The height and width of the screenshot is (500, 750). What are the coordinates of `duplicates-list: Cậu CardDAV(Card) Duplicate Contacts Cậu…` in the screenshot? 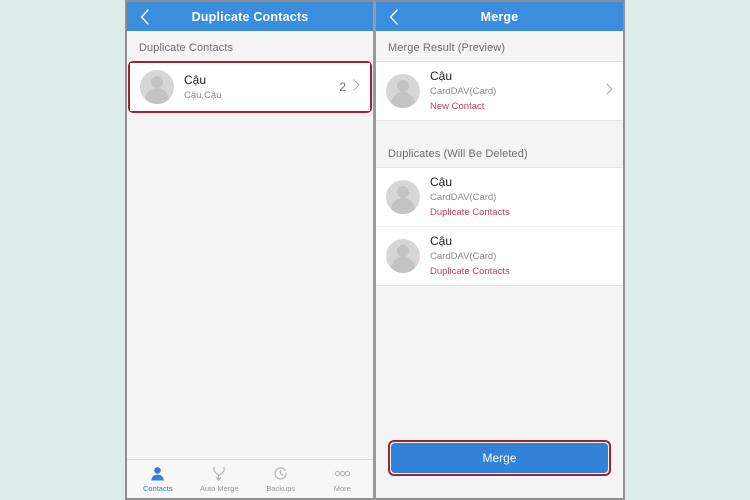 It's located at (499, 226).